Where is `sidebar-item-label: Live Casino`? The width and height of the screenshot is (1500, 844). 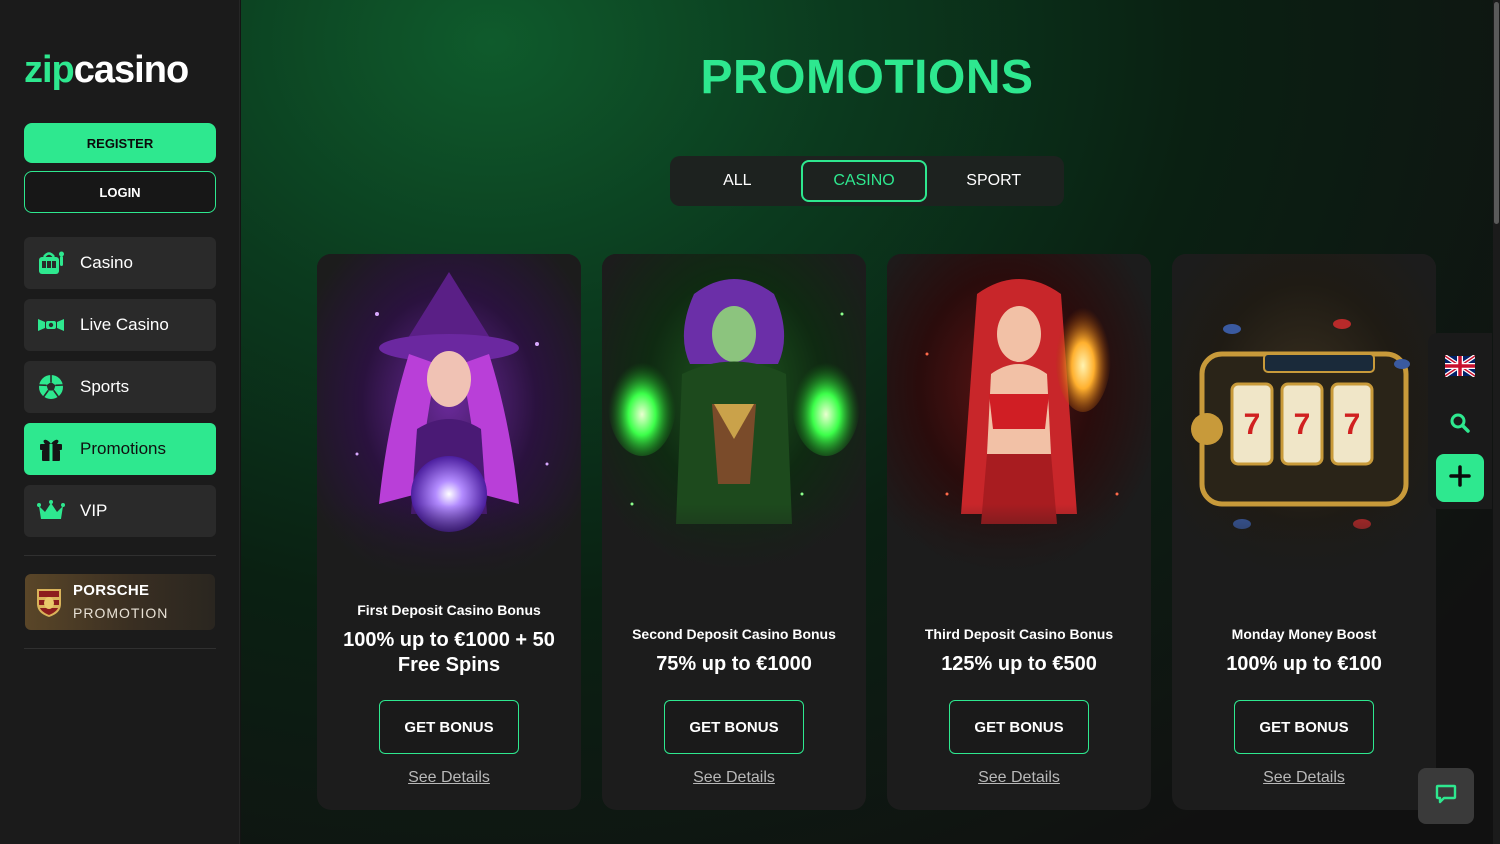
sidebar-item-label: Live Casino is located at coordinates (124, 324).